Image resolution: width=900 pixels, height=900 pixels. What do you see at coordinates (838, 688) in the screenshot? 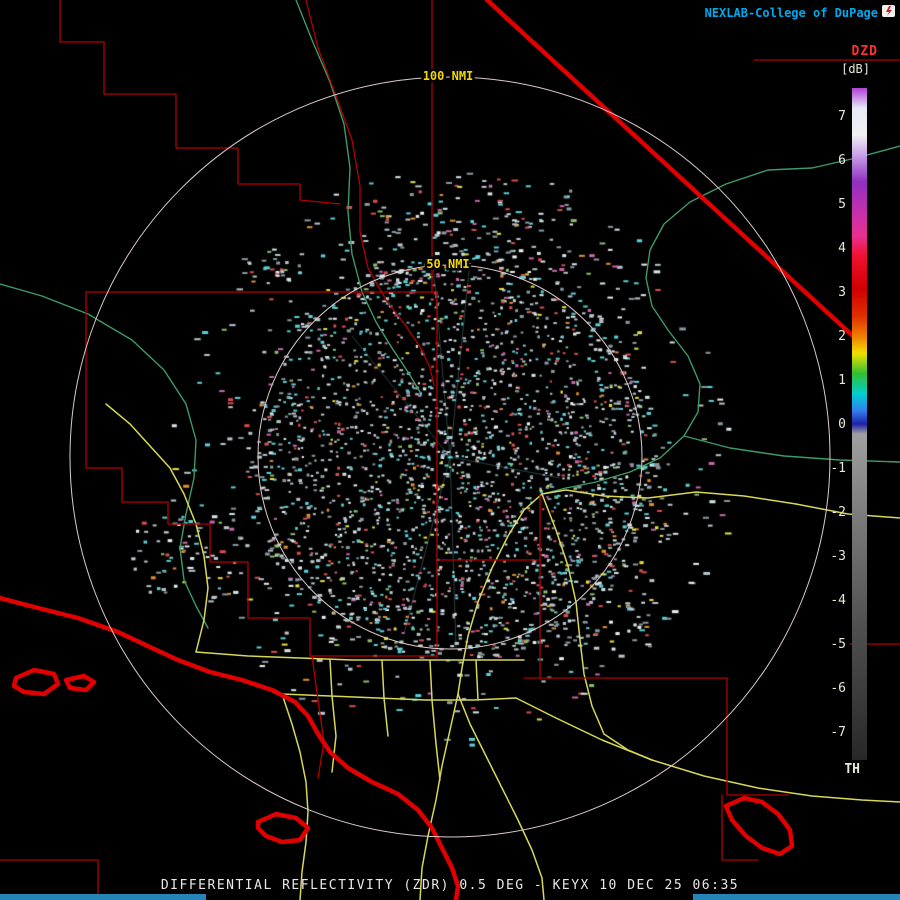
I see `colorbar-tick: -6` at bounding box center [838, 688].